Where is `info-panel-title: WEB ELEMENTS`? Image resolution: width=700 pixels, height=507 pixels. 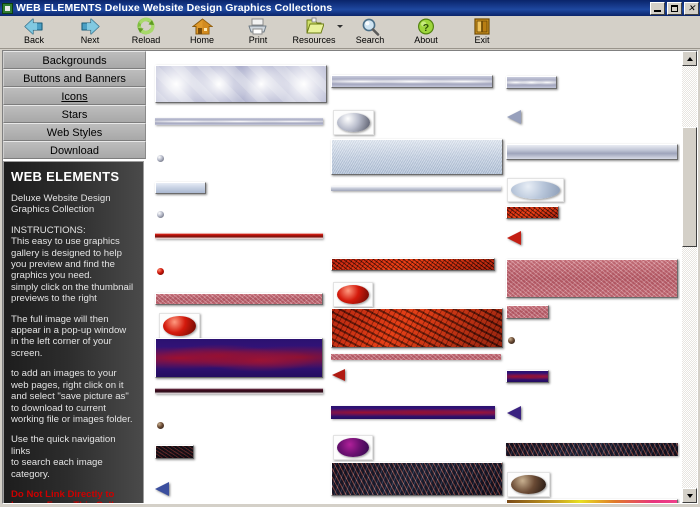 info-panel-title: WEB ELEMENTS is located at coordinates (65, 176).